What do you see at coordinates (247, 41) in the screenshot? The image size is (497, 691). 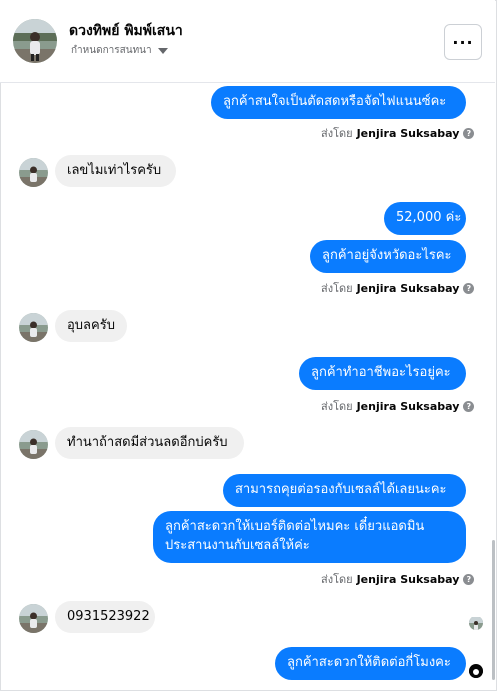 I see `chat-header: ดวงทิพย์ พิมพ์เสนา กำหนดการสนทนา ···` at bounding box center [247, 41].